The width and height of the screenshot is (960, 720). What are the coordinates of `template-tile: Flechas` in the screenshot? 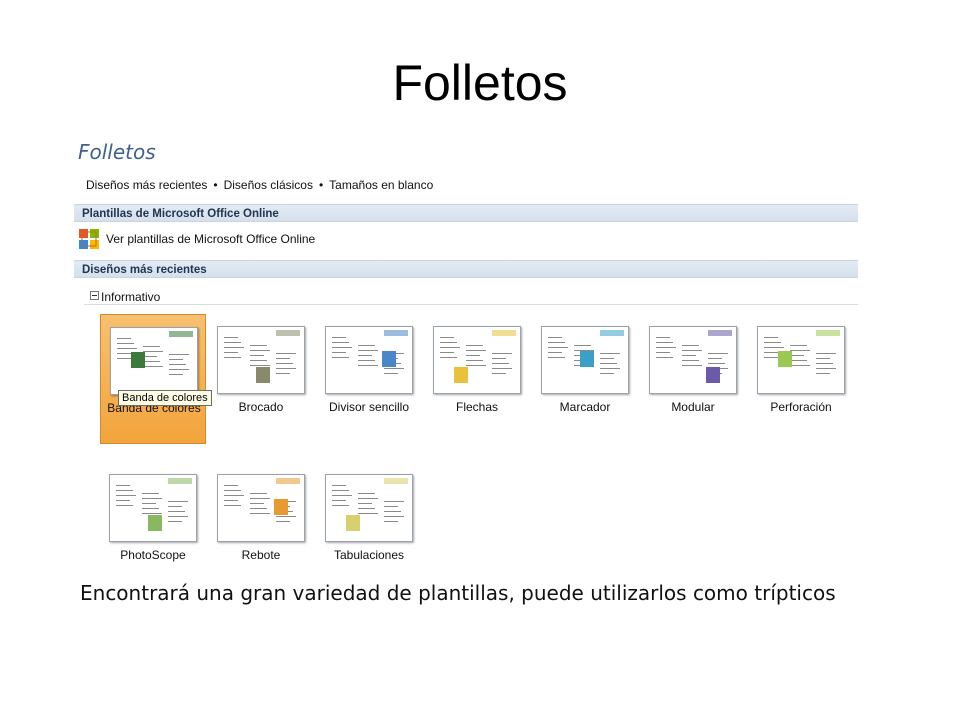 It's located at (477, 379).